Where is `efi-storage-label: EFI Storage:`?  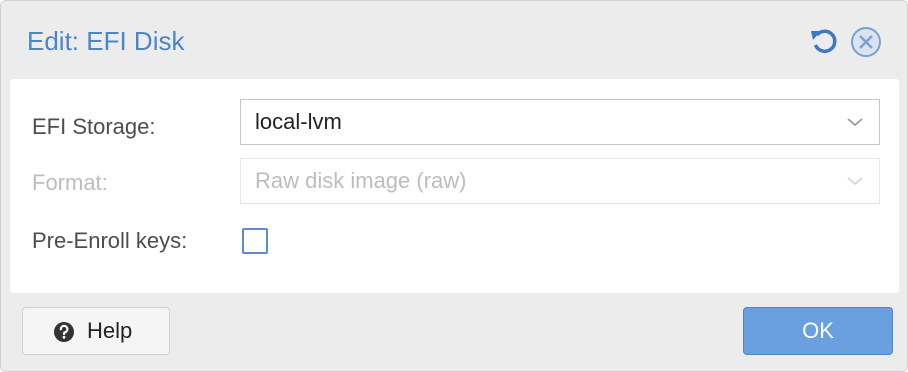
efi-storage-label: EFI Storage: is located at coordinates (94, 126).